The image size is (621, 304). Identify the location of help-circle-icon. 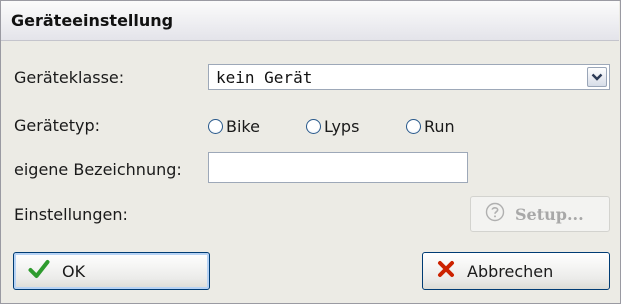
(495, 214).